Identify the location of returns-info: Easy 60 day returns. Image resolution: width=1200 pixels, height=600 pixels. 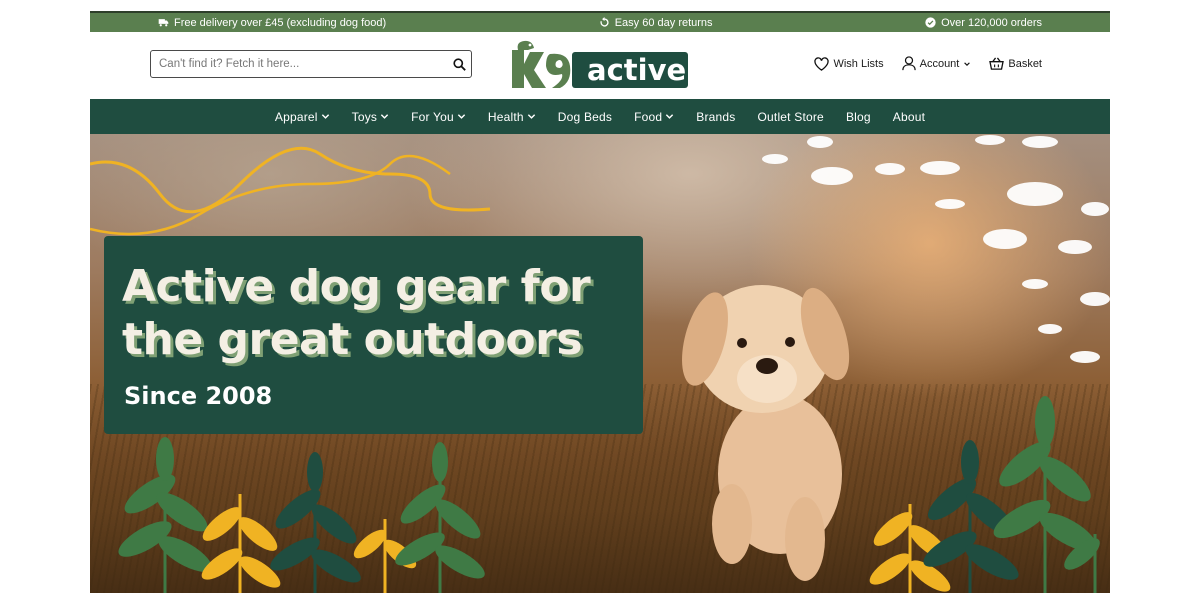
(656, 23).